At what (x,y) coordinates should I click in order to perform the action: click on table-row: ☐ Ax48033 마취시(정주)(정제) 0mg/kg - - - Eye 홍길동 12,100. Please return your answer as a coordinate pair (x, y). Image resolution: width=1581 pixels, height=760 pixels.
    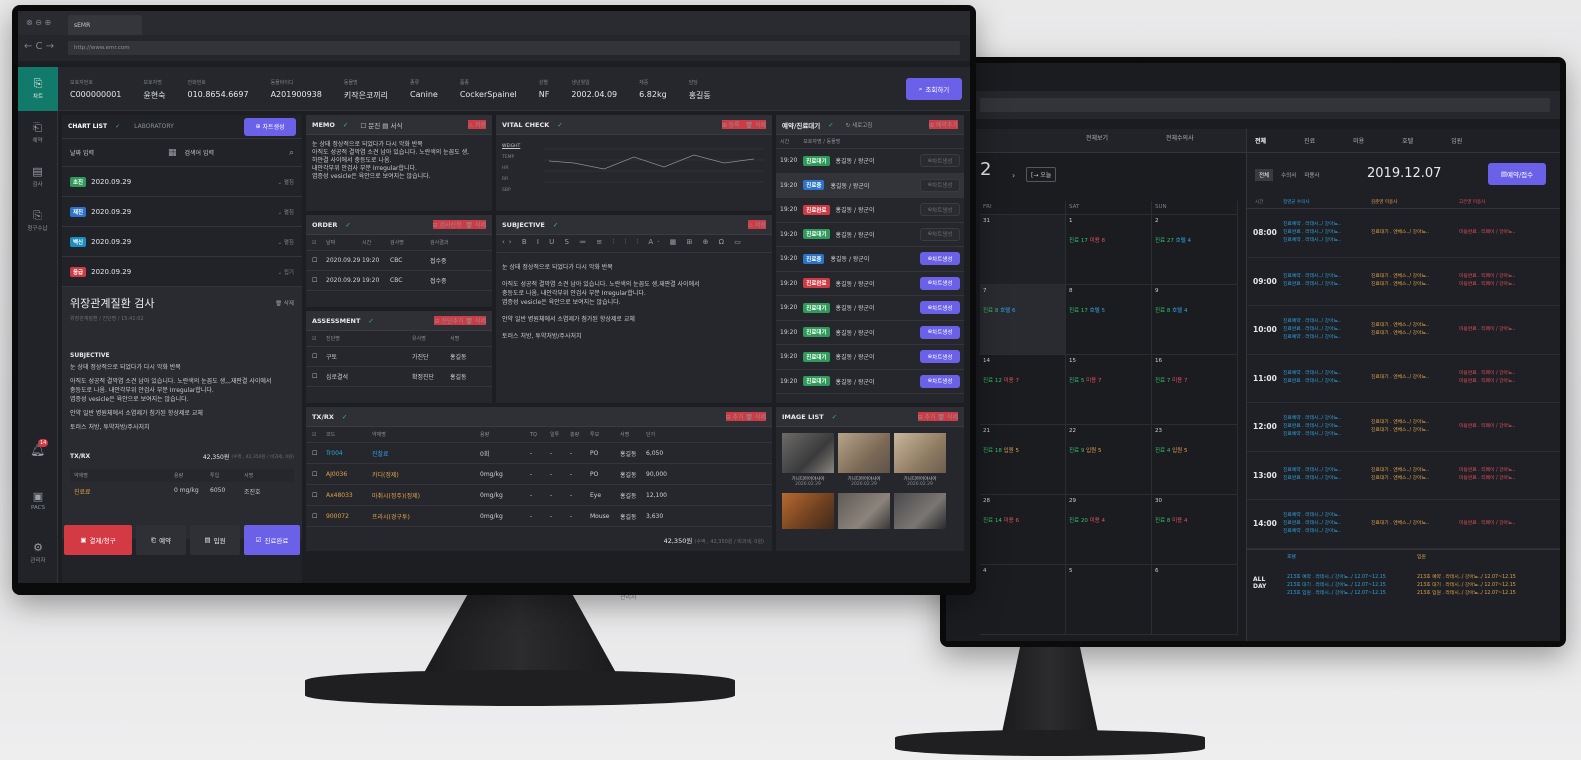
    Looking at the image, I should click on (539, 495).